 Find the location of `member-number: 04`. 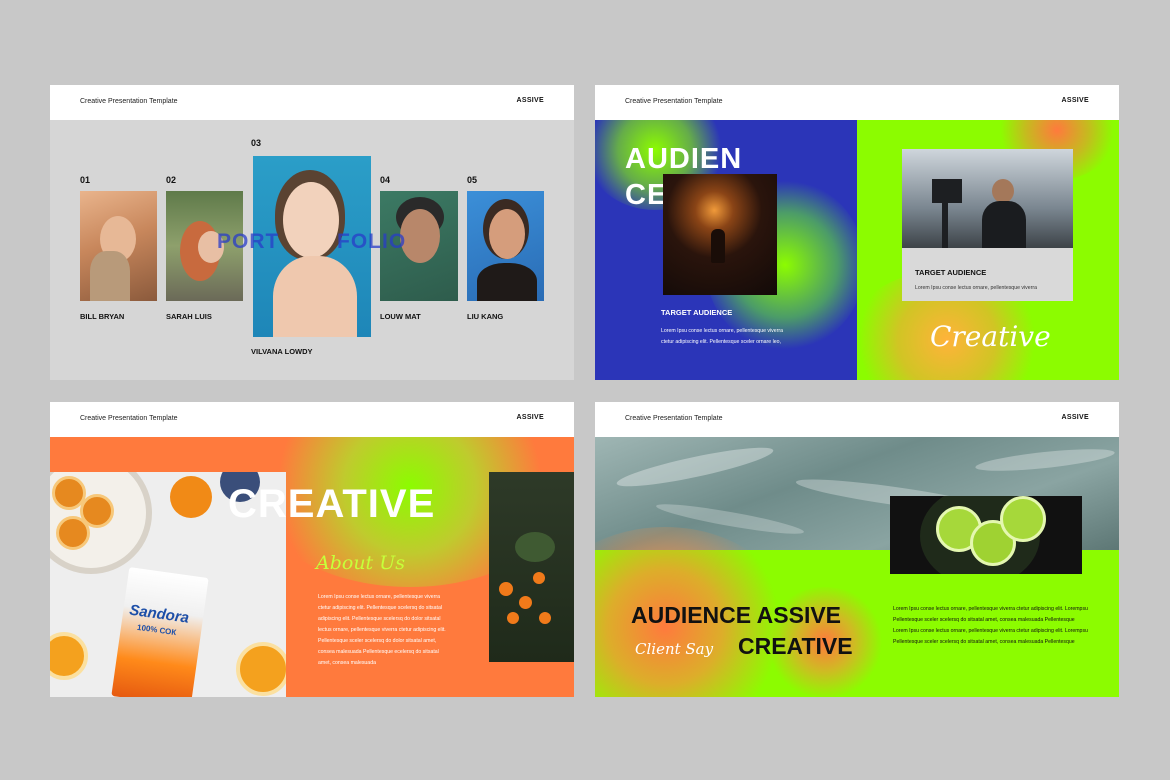

member-number: 04 is located at coordinates (385, 180).